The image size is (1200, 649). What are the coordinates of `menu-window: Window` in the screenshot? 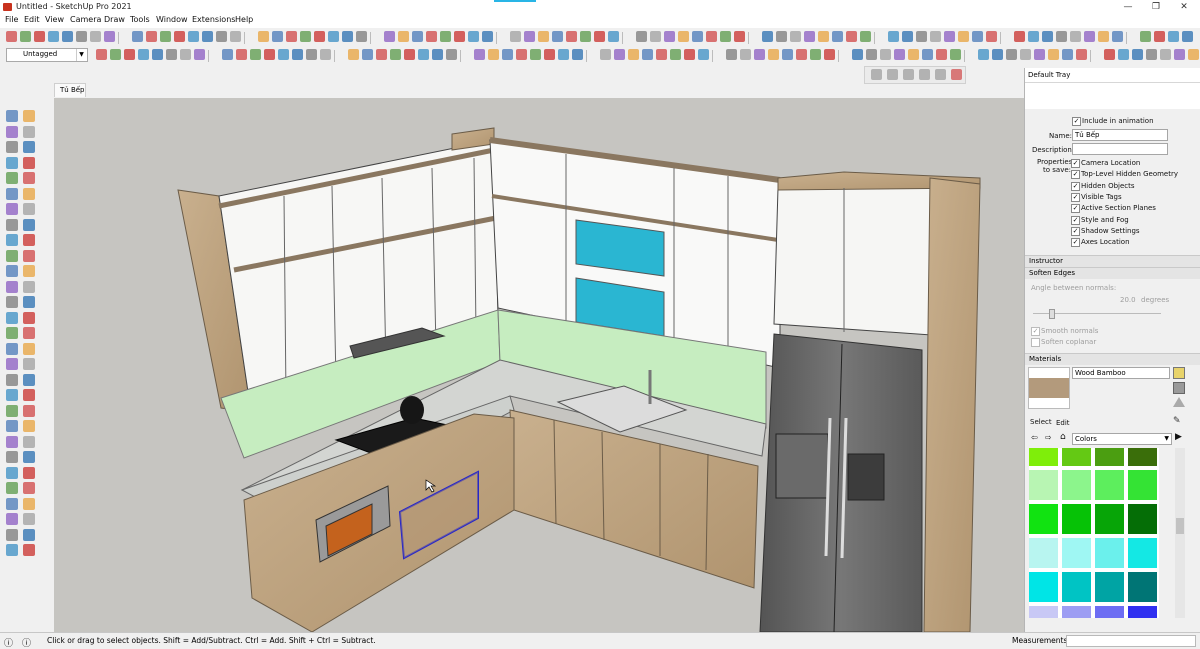 It's located at (172, 19).